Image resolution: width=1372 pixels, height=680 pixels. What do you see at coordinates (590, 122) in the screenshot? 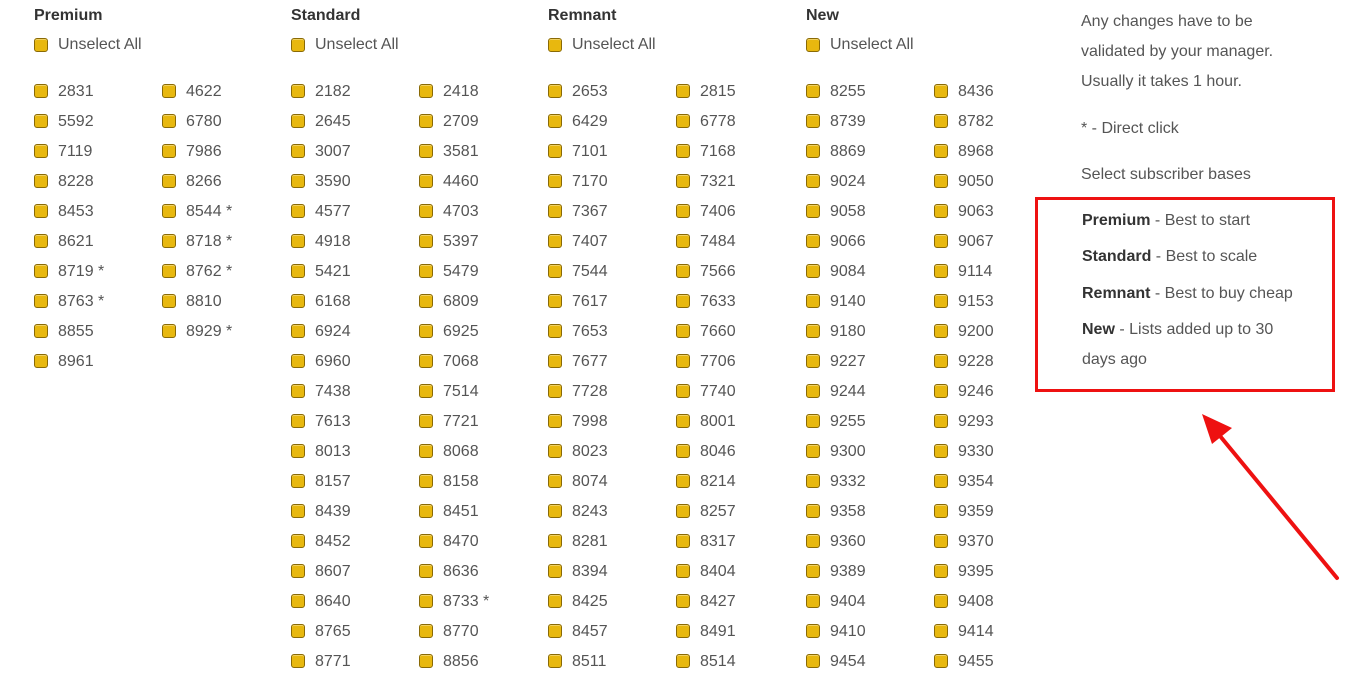
I see `base-id-label: 6429` at bounding box center [590, 122].